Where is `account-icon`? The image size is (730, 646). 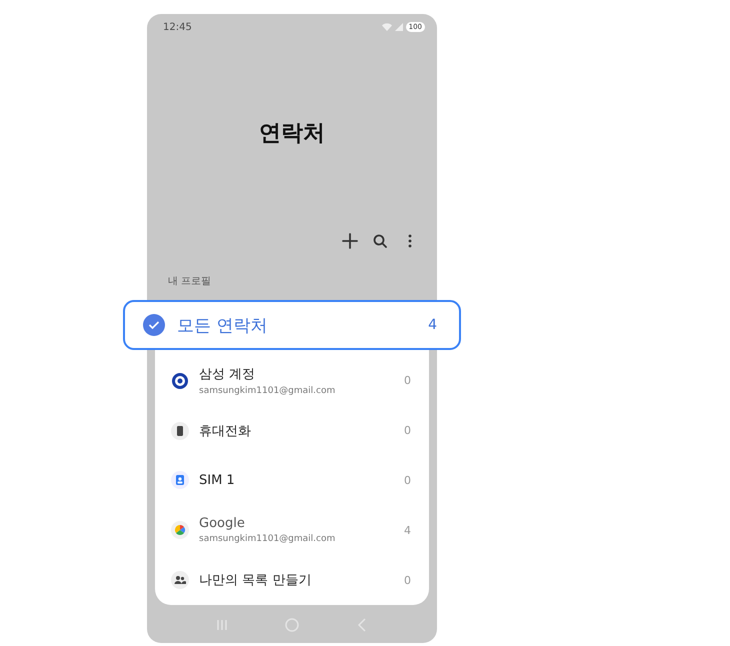 account-icon is located at coordinates (180, 381).